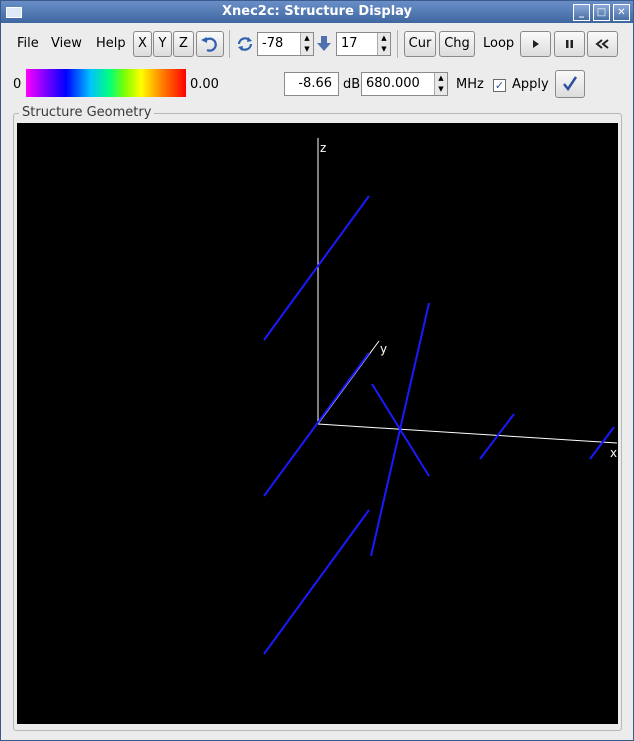 This screenshot has height=741, width=634. What do you see at coordinates (457, 44) in the screenshot?
I see `charges-button: Chg` at bounding box center [457, 44].